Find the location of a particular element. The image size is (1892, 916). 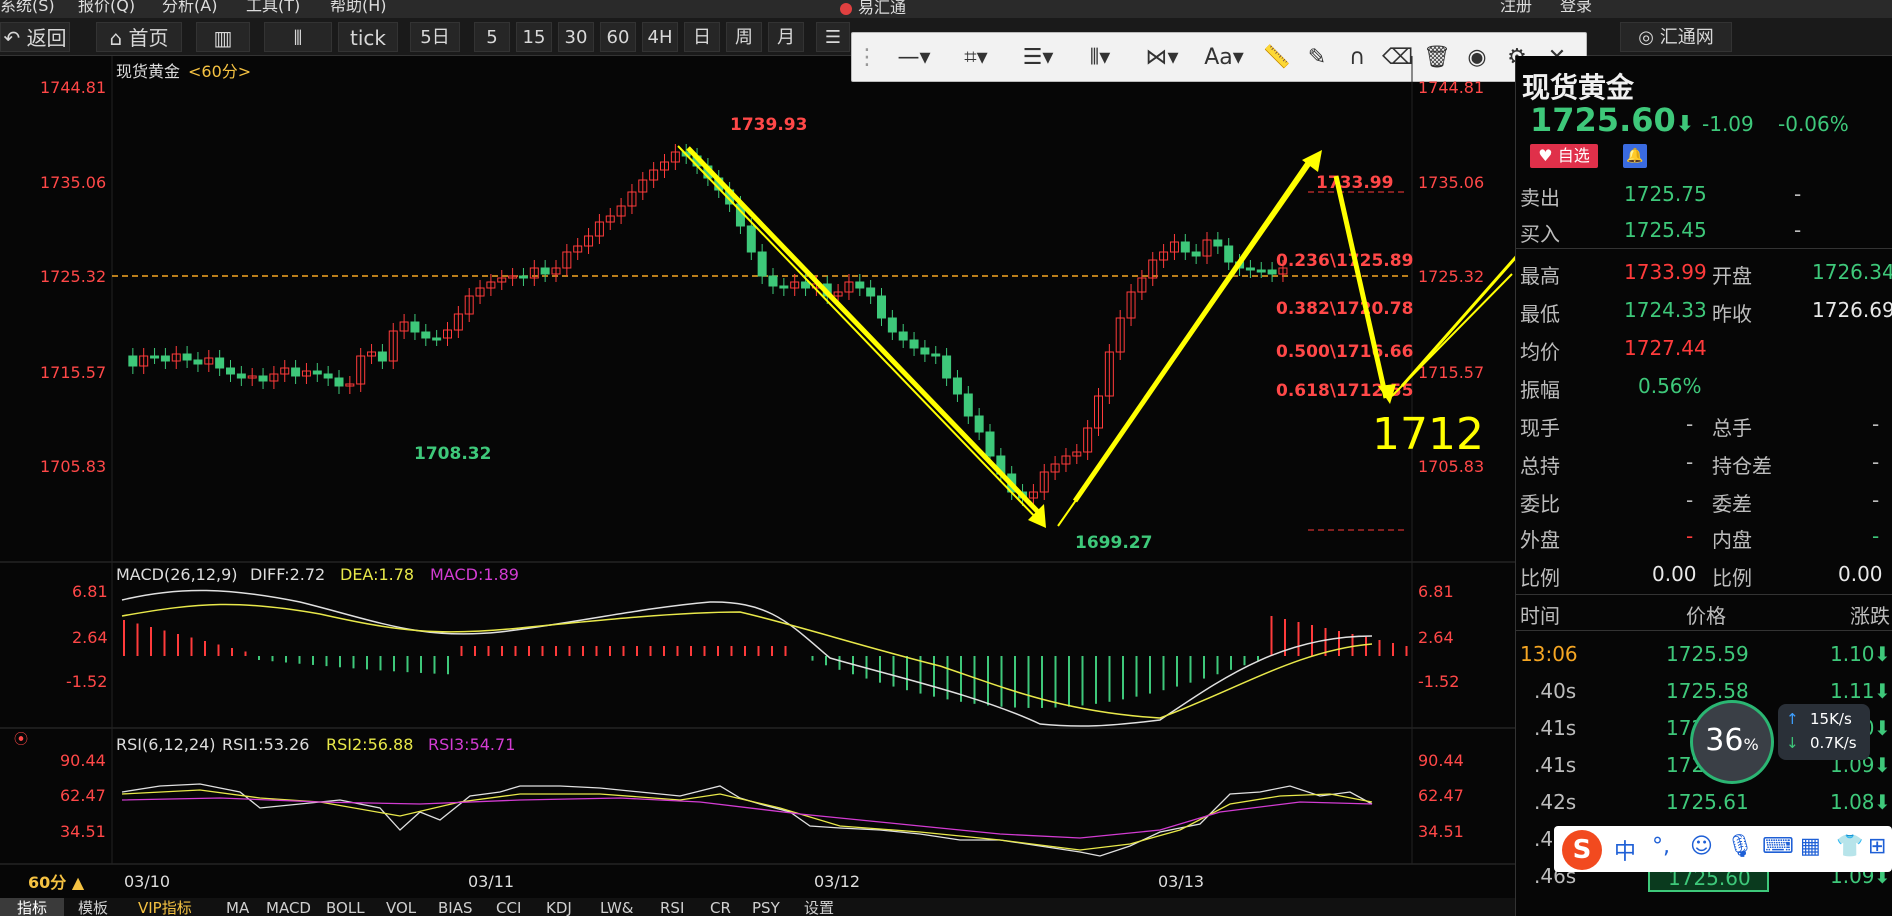

grid-icon: ⊞ is located at coordinates (1877, 846).